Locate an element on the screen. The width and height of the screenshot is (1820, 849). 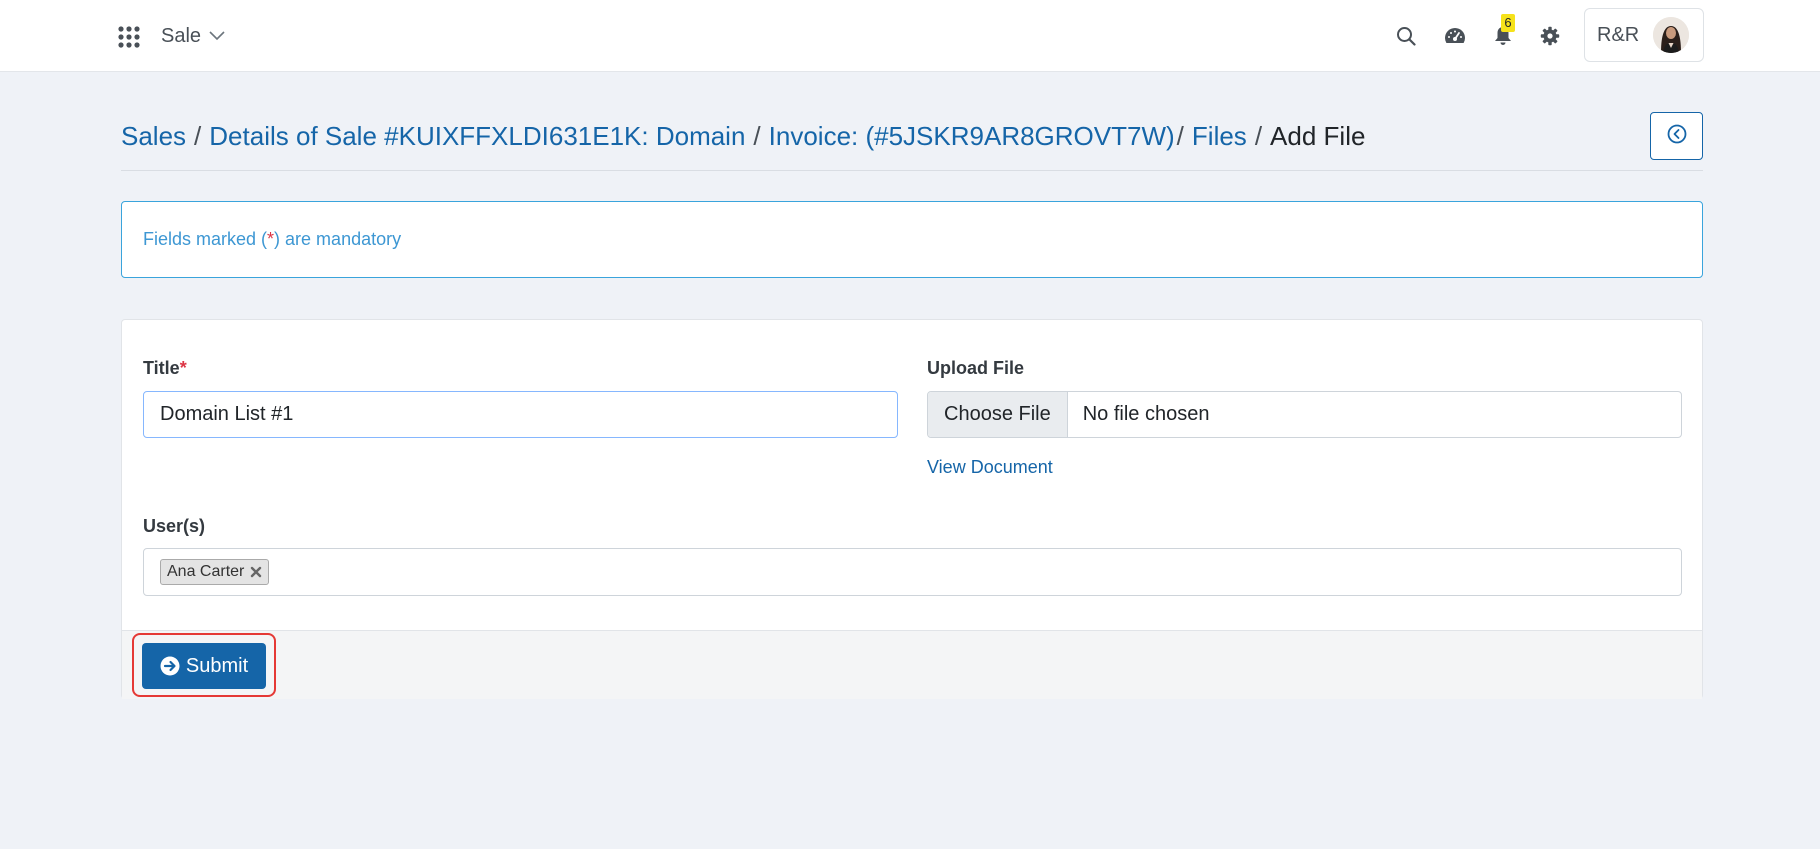
alert-text-prefix: Fields marked ( is located at coordinates (205, 239).